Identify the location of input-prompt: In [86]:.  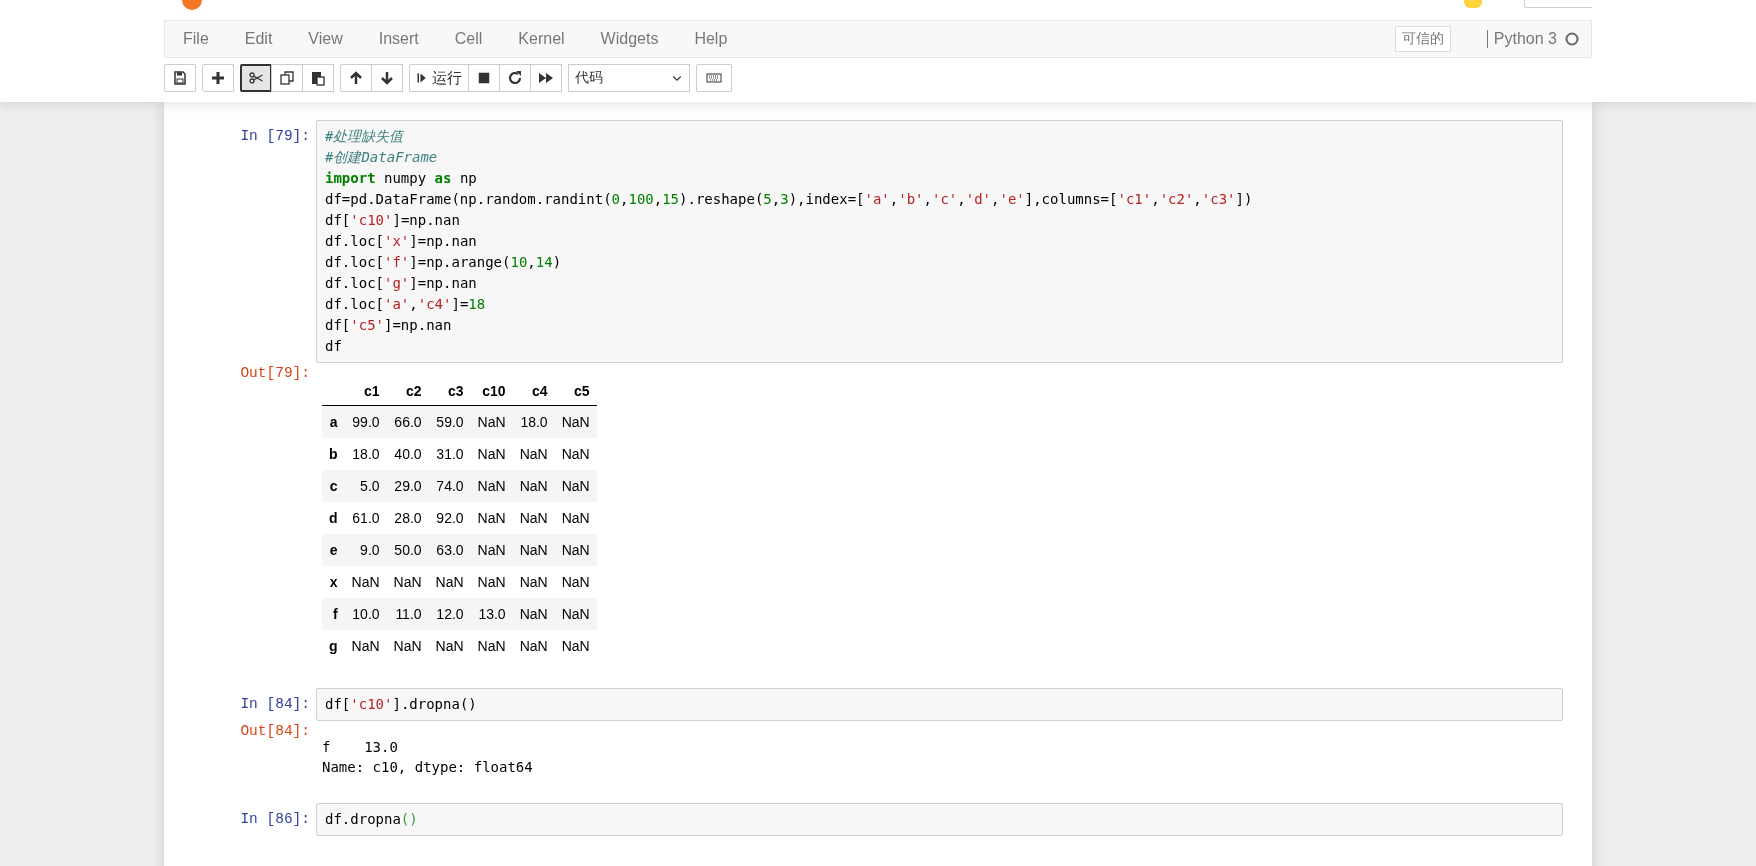
(274, 819).